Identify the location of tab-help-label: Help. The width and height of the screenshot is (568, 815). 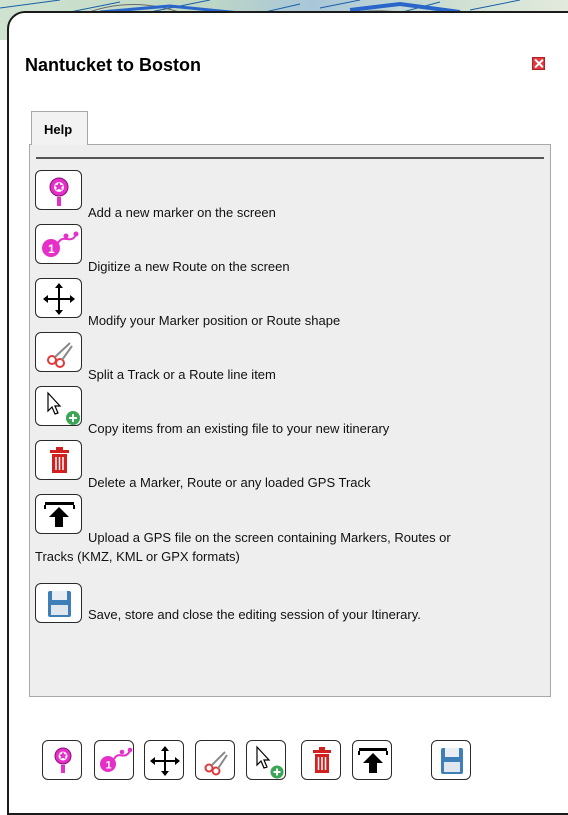
(58, 129).